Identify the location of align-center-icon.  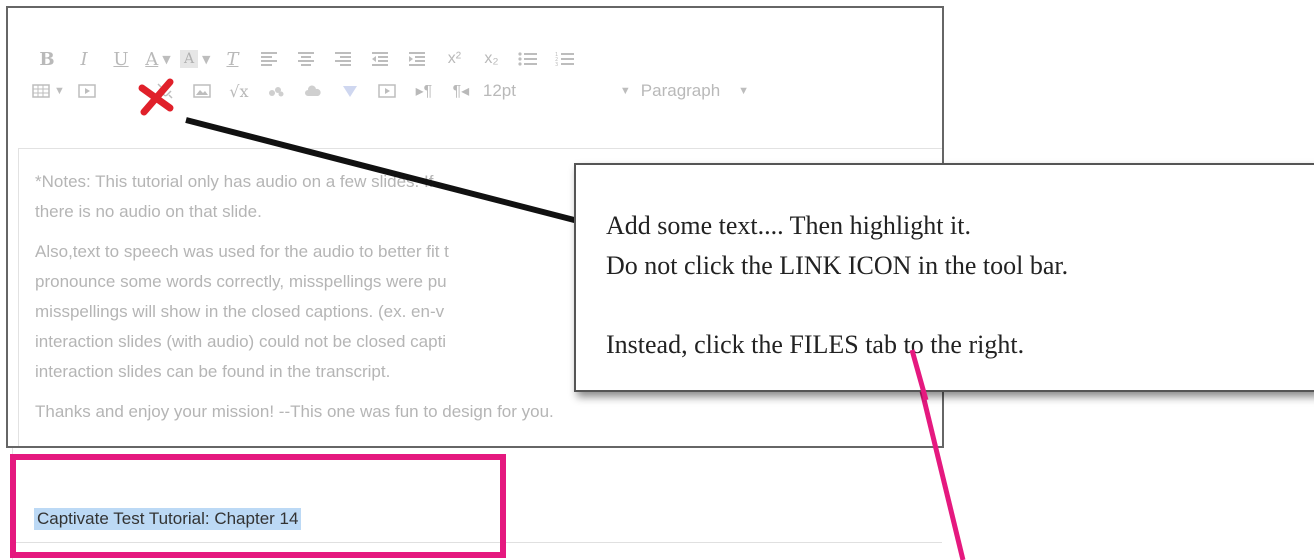
(306, 59).